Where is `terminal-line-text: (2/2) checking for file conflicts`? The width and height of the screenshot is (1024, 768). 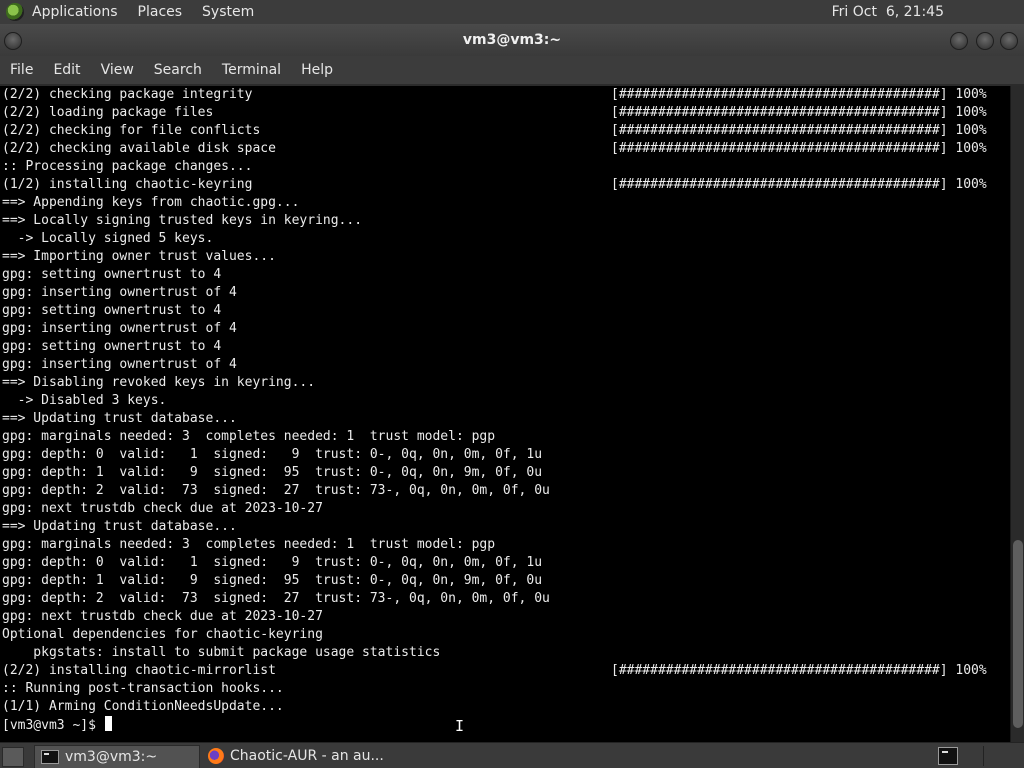
terminal-line-text: (2/2) checking for file conflicts is located at coordinates (131, 130).